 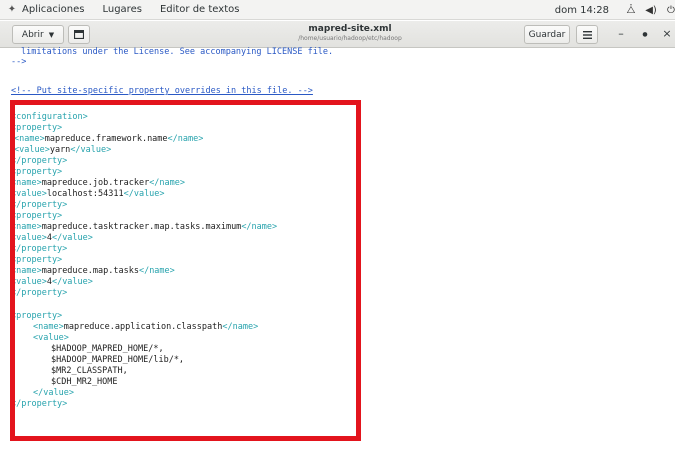 What do you see at coordinates (121, 9) in the screenshot?
I see `places-menu: Lugares` at bounding box center [121, 9].